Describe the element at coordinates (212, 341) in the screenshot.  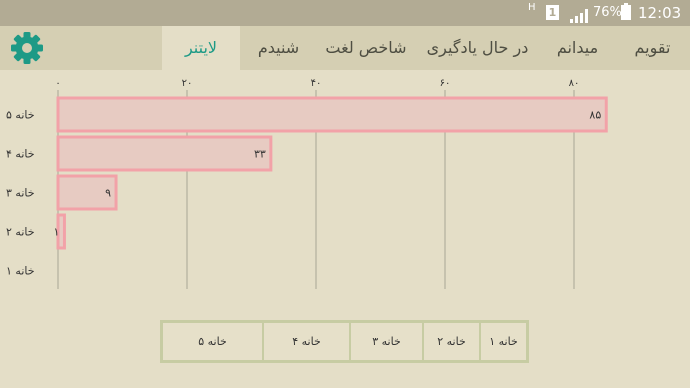
I see `legend-item-box-5: خانه ۵` at that location.